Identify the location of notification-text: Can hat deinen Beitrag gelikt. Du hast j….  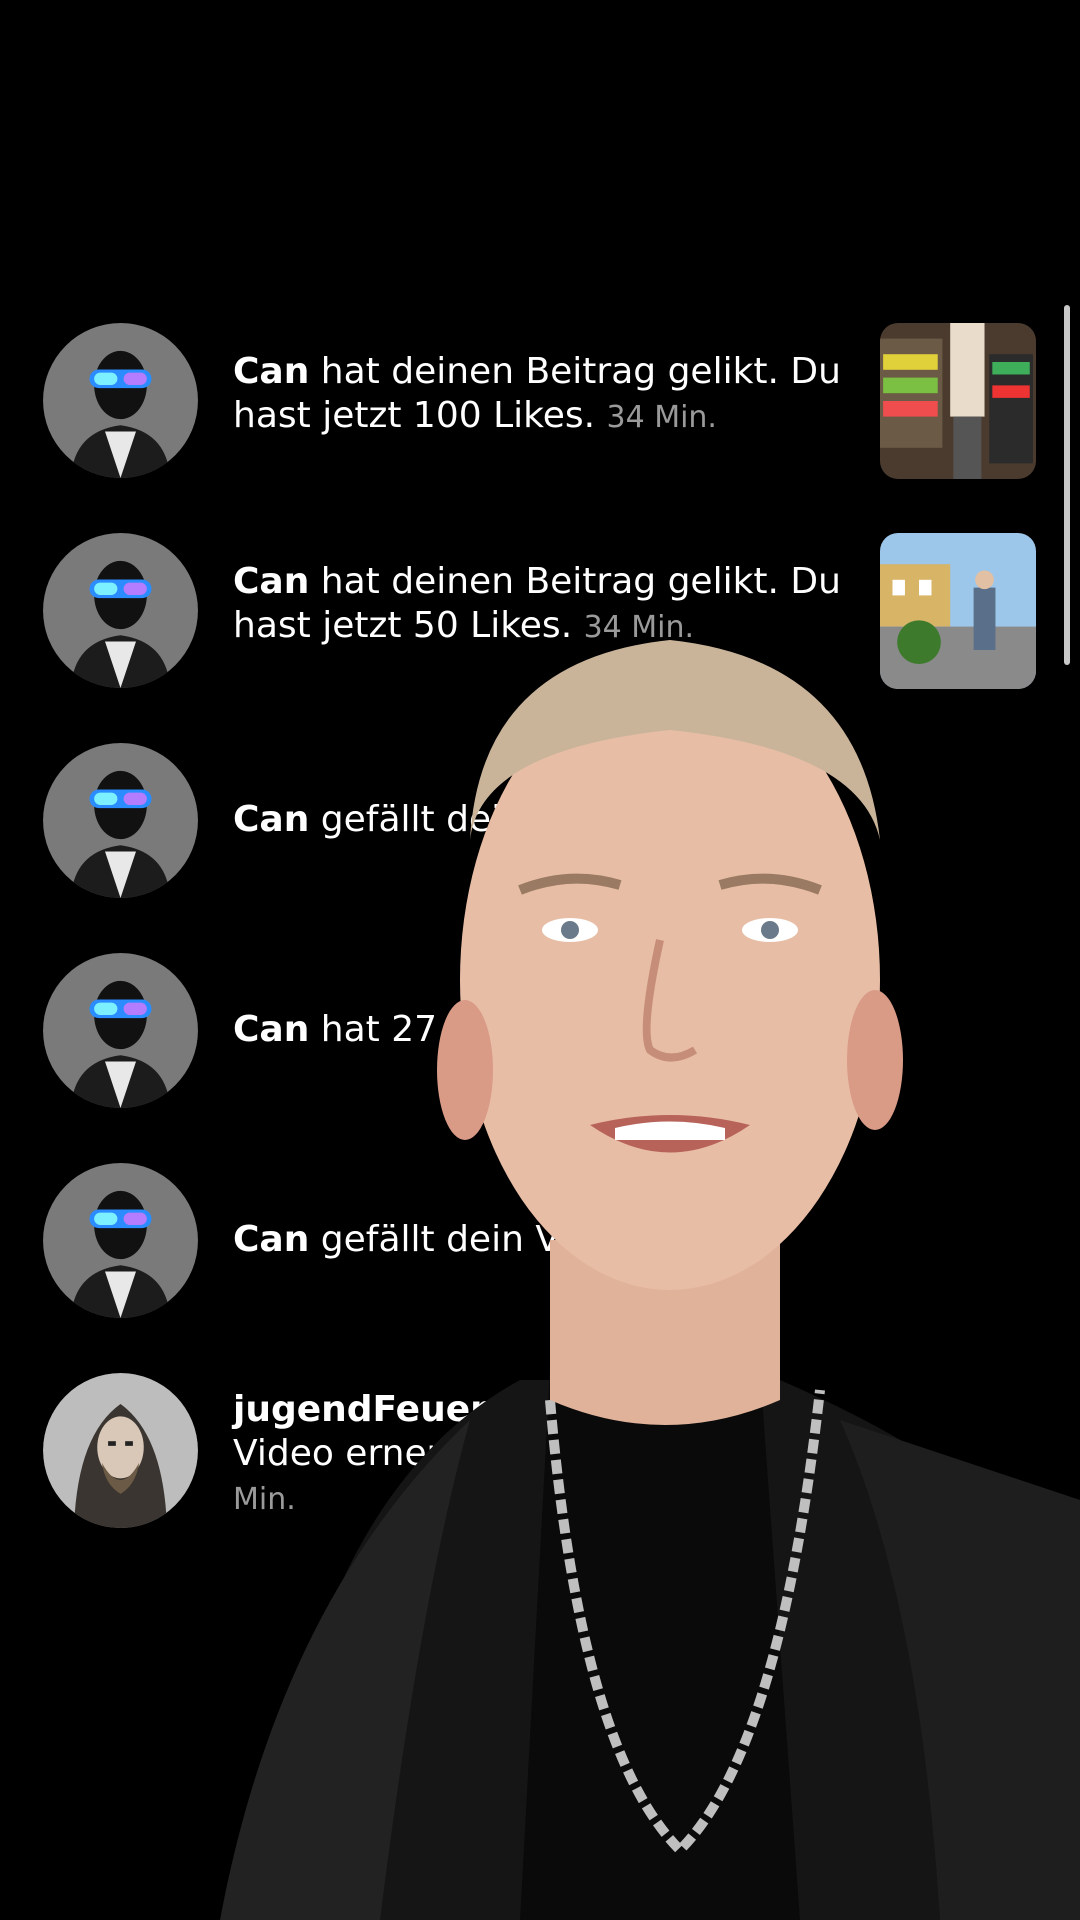
(538, 395).